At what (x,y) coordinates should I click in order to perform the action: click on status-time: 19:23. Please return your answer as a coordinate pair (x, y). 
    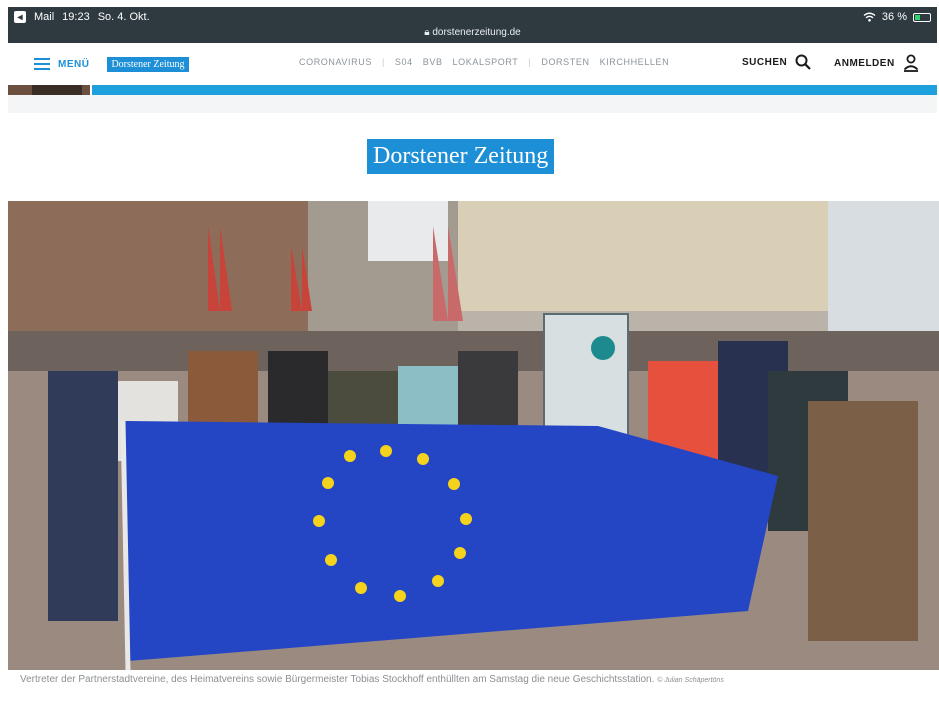
    Looking at the image, I should click on (76, 17).